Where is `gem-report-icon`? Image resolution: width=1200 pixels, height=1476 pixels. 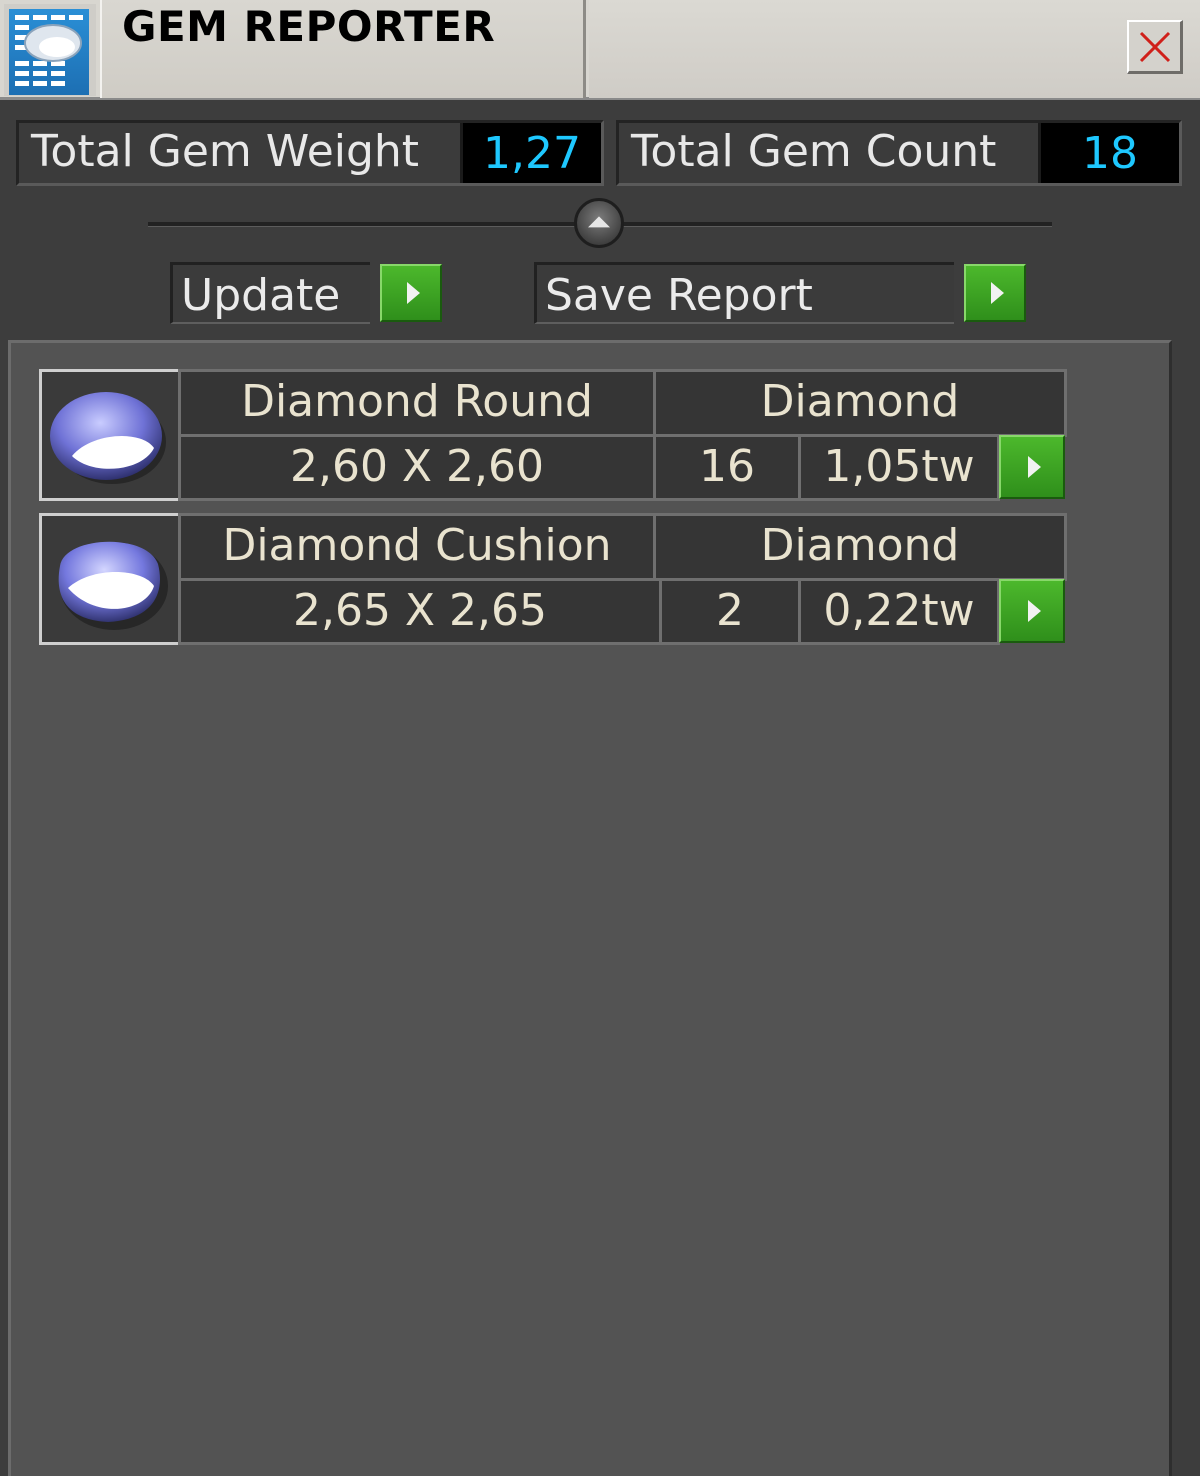 gem-report-icon is located at coordinates (49, 52).